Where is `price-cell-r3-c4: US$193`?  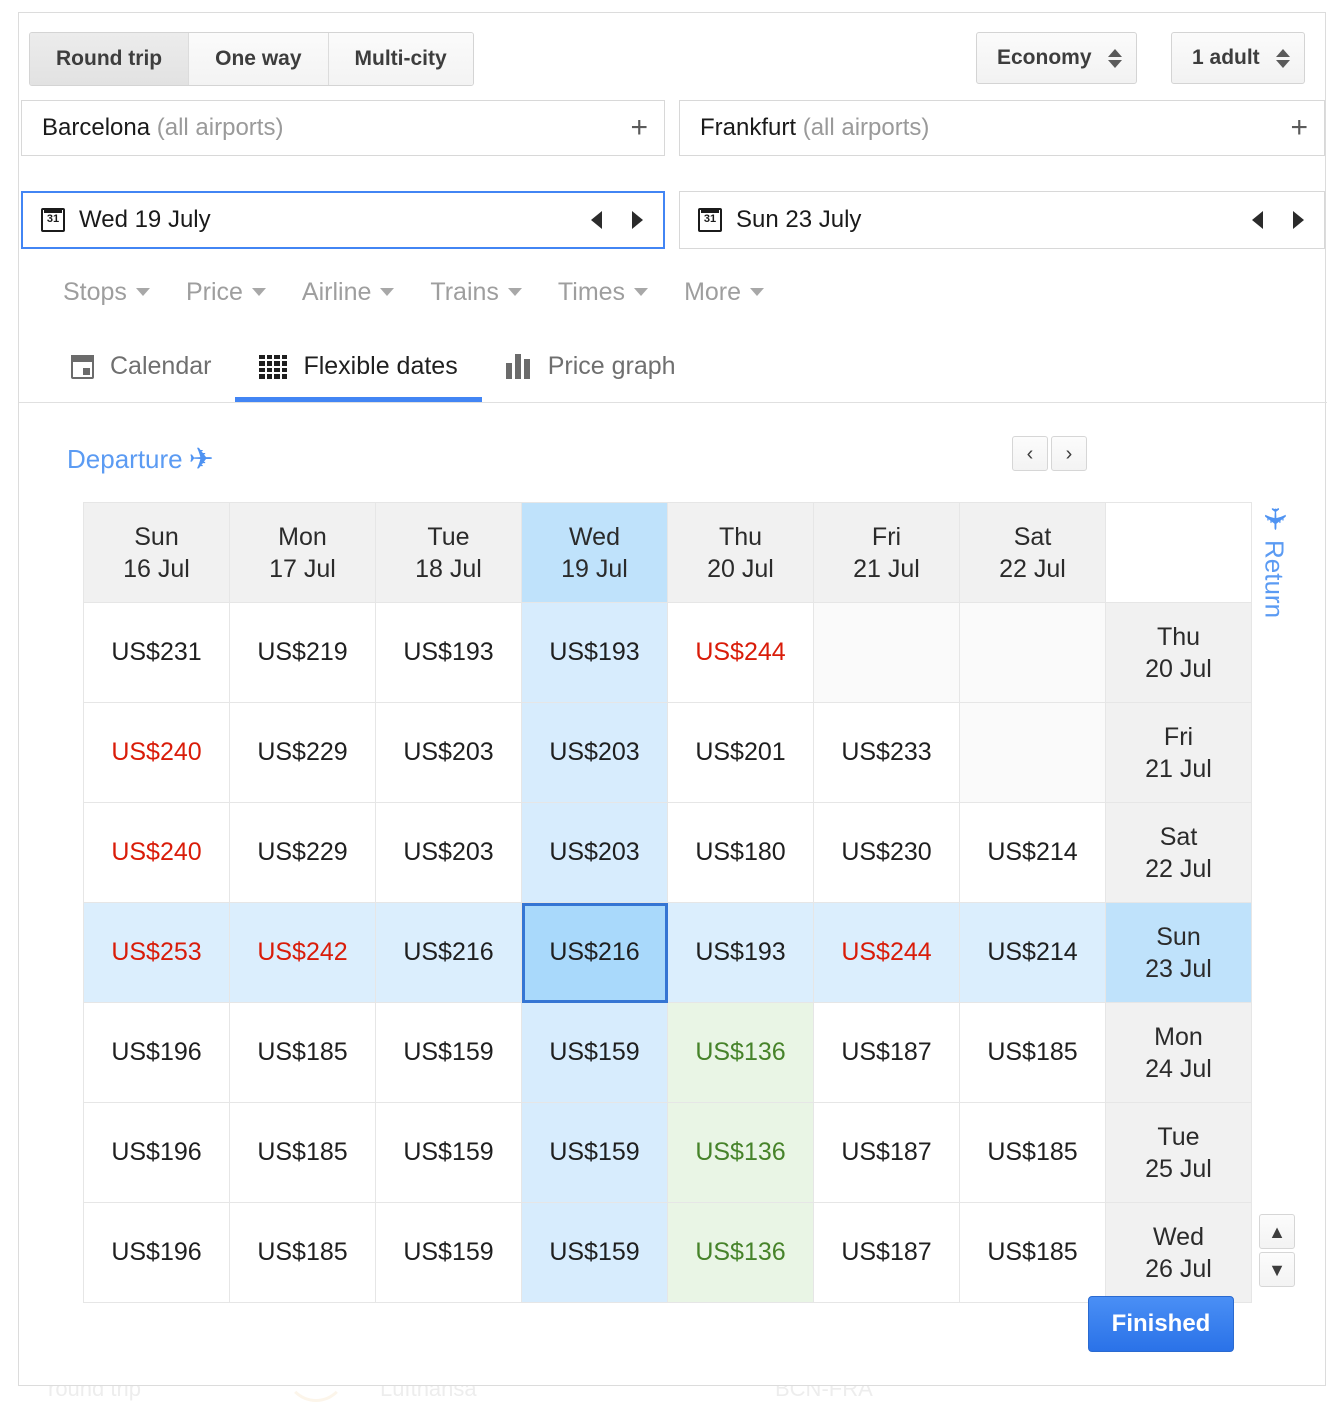 price-cell-r3-c4: US$193 is located at coordinates (740, 952).